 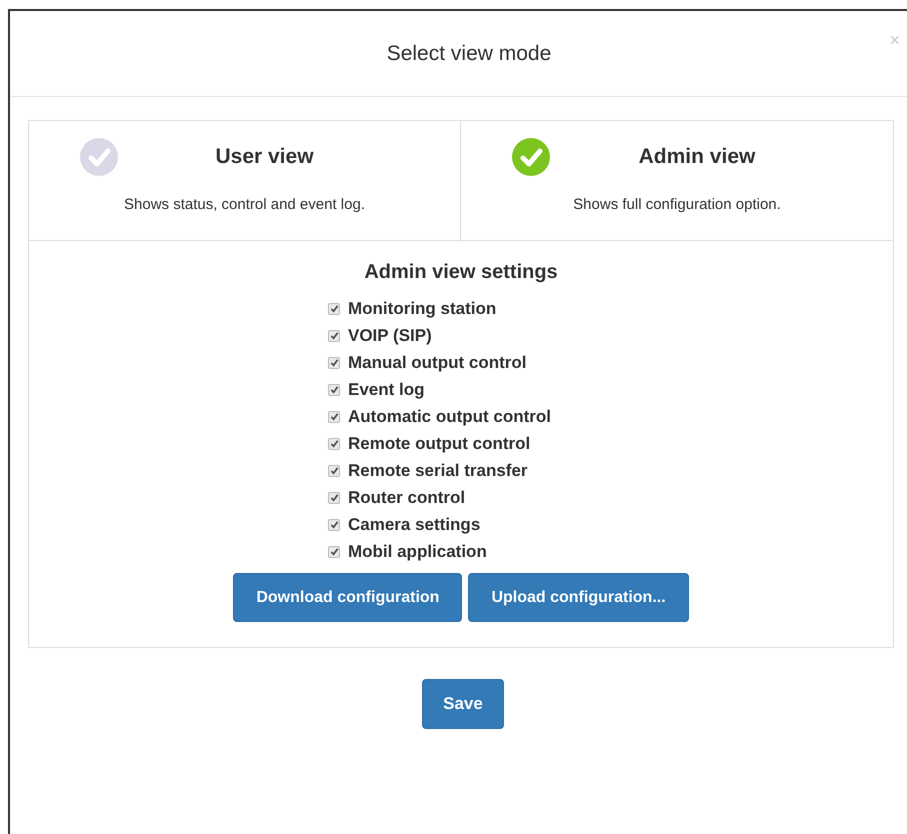 I want to click on option-label: Router control, so click(x=407, y=497).